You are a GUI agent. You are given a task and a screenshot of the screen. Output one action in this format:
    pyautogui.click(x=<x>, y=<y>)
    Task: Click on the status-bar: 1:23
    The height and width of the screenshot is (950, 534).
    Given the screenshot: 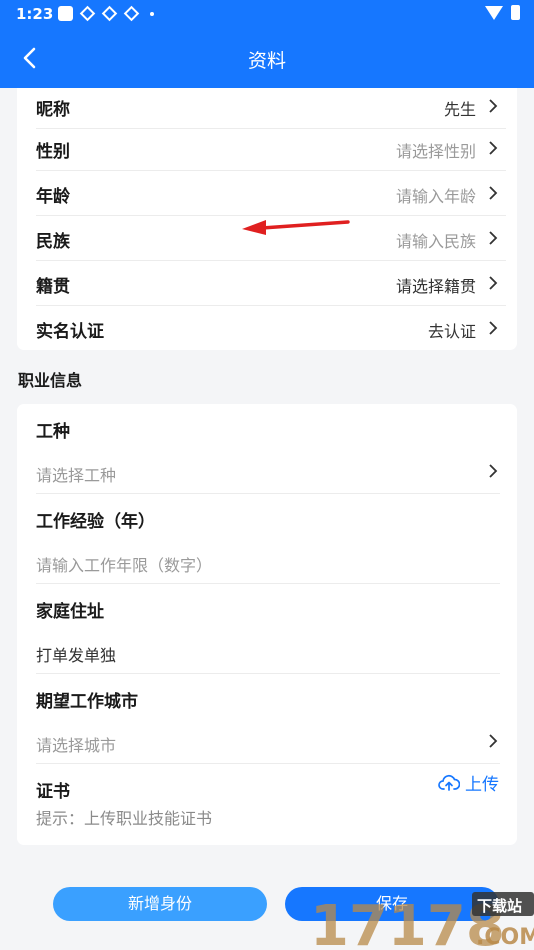 What is the action you would take?
    pyautogui.click(x=267, y=14)
    